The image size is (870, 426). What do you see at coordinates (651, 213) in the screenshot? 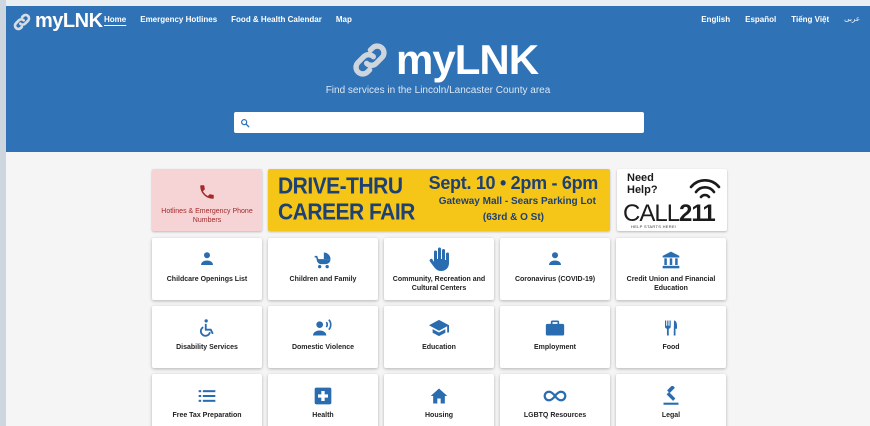
I see `call-text: CALL` at bounding box center [651, 213].